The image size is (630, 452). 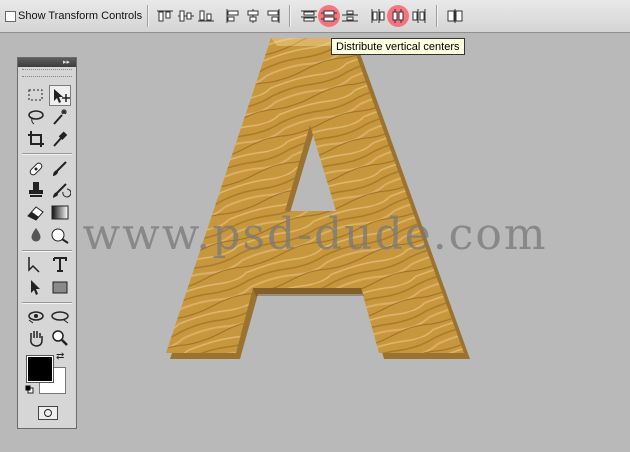 I want to click on brush-tool, so click(x=60, y=168).